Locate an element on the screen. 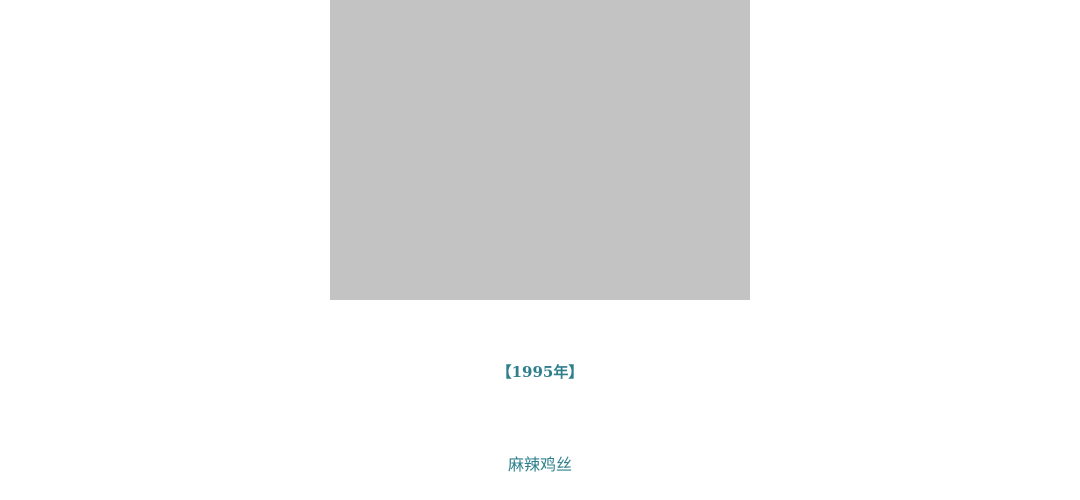  dish-caption: 麻辣鸡丝 is located at coordinates (539, 464).